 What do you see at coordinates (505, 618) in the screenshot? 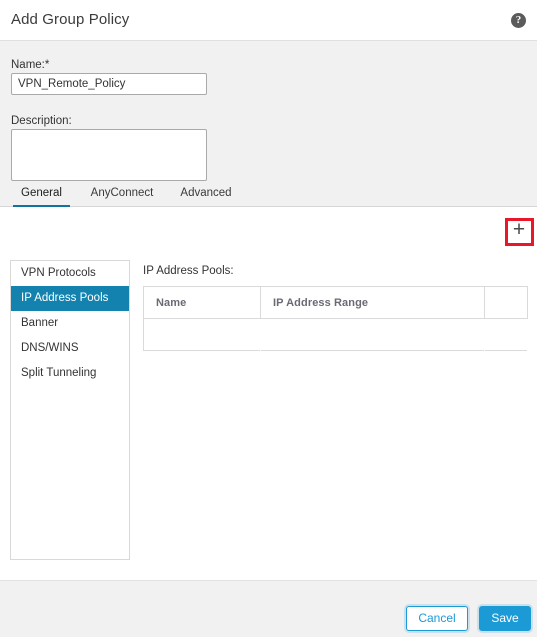
I see `save-button: Save` at bounding box center [505, 618].